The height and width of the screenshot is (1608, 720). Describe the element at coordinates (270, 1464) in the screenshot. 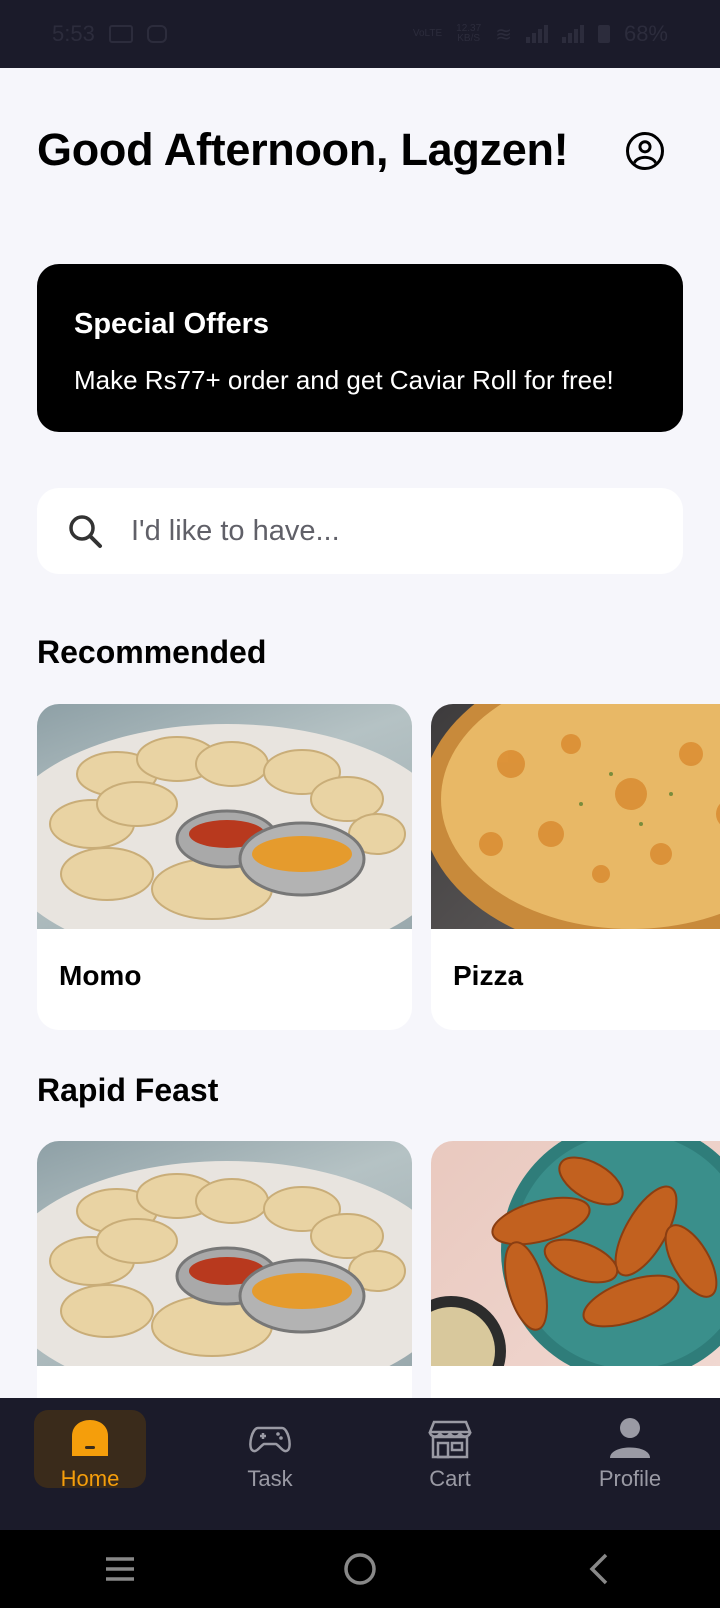

I see `nav-task: Task` at that location.